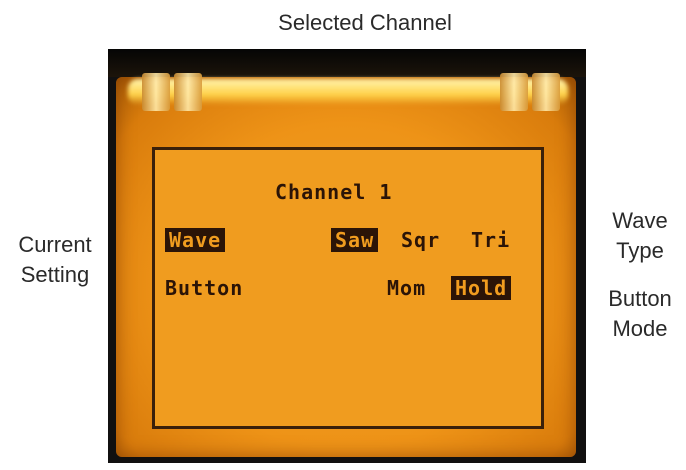  What do you see at coordinates (355, 240) in the screenshot?
I see `wave-option-saw-selected: Saw` at bounding box center [355, 240].